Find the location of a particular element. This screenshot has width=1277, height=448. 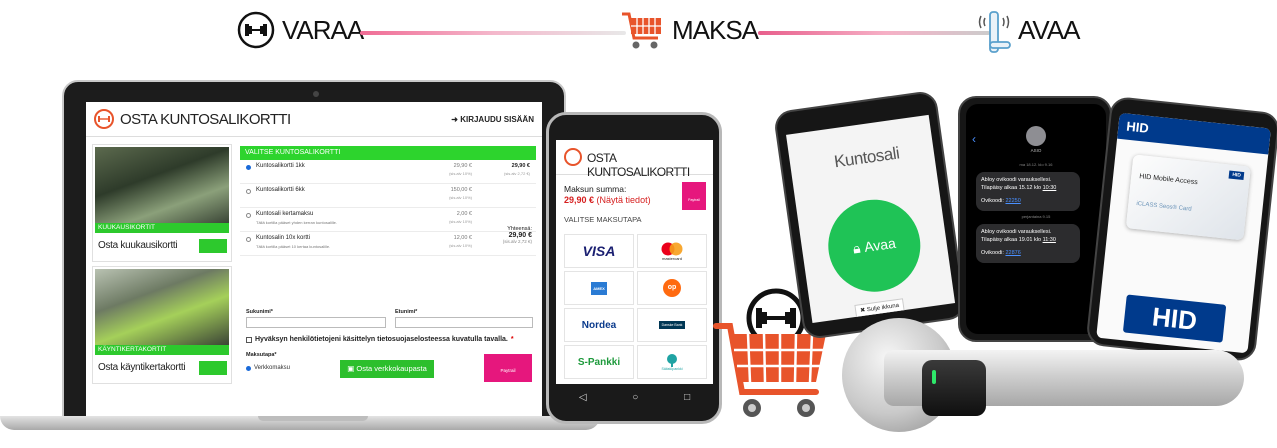

login-link: ➜ KIRJAUDU SISÄÄN is located at coordinates (492, 119).